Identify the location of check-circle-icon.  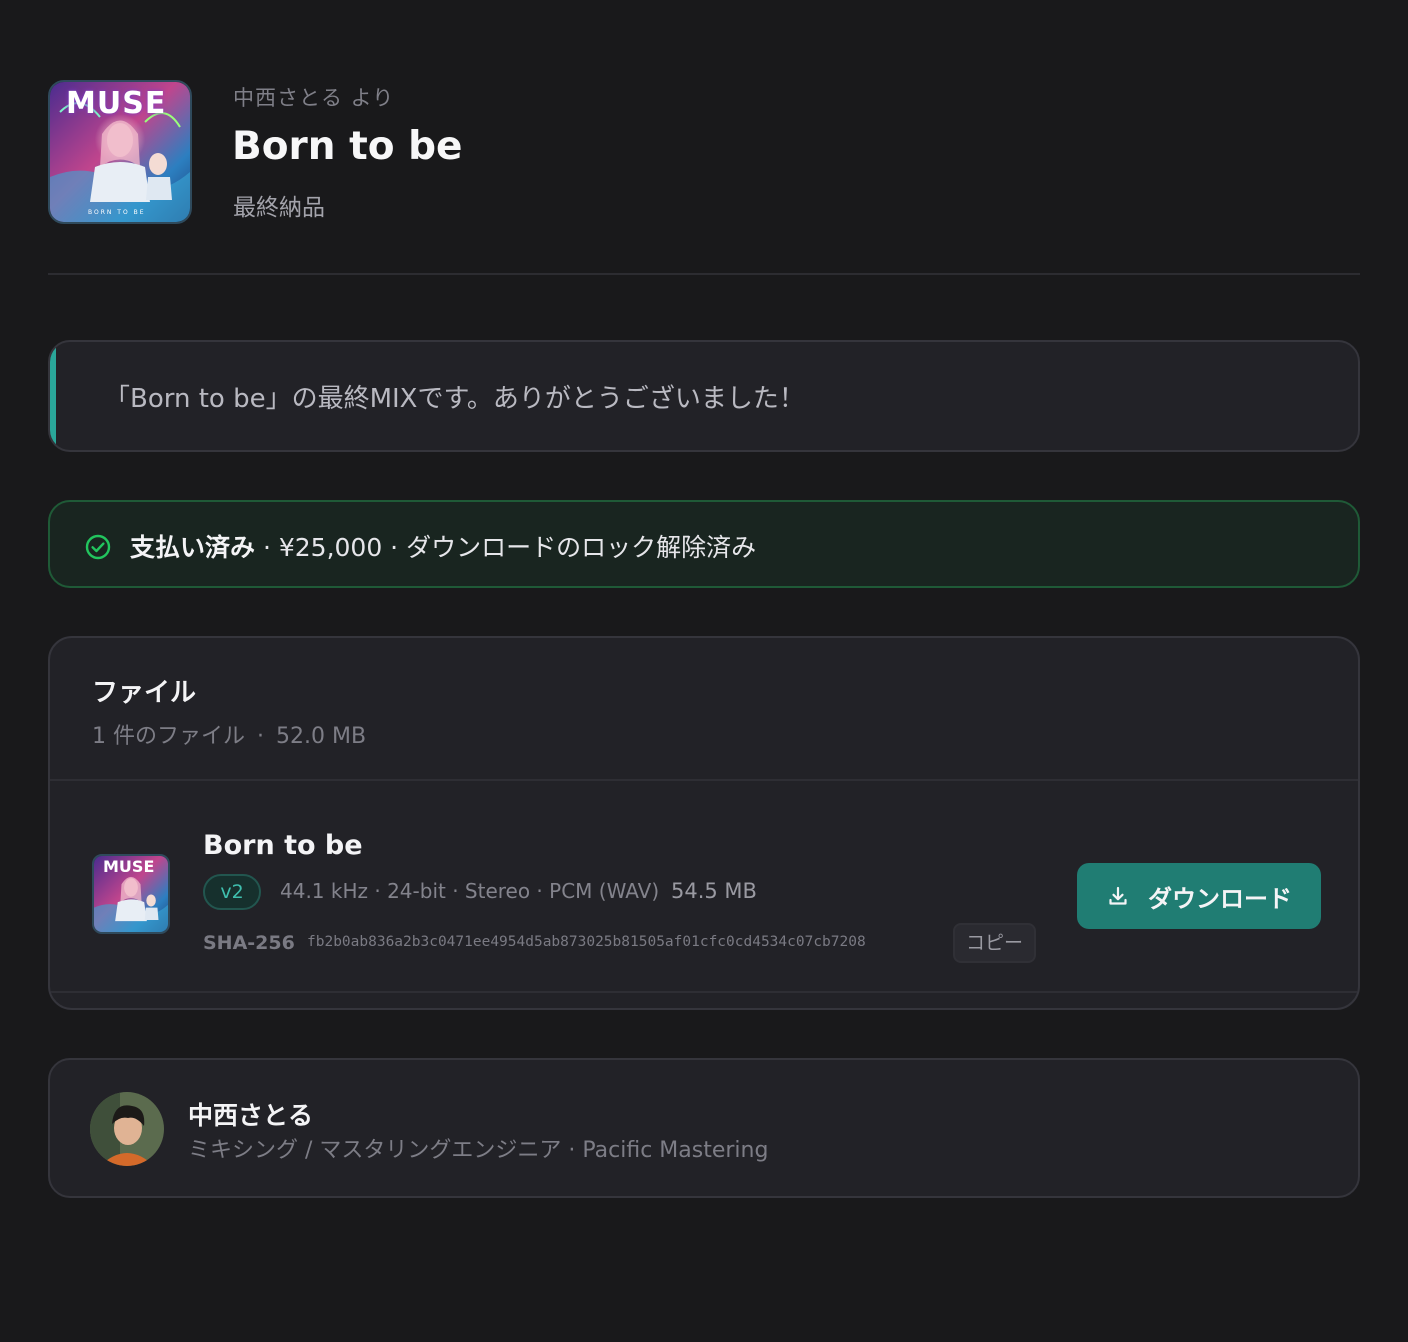
(98, 547).